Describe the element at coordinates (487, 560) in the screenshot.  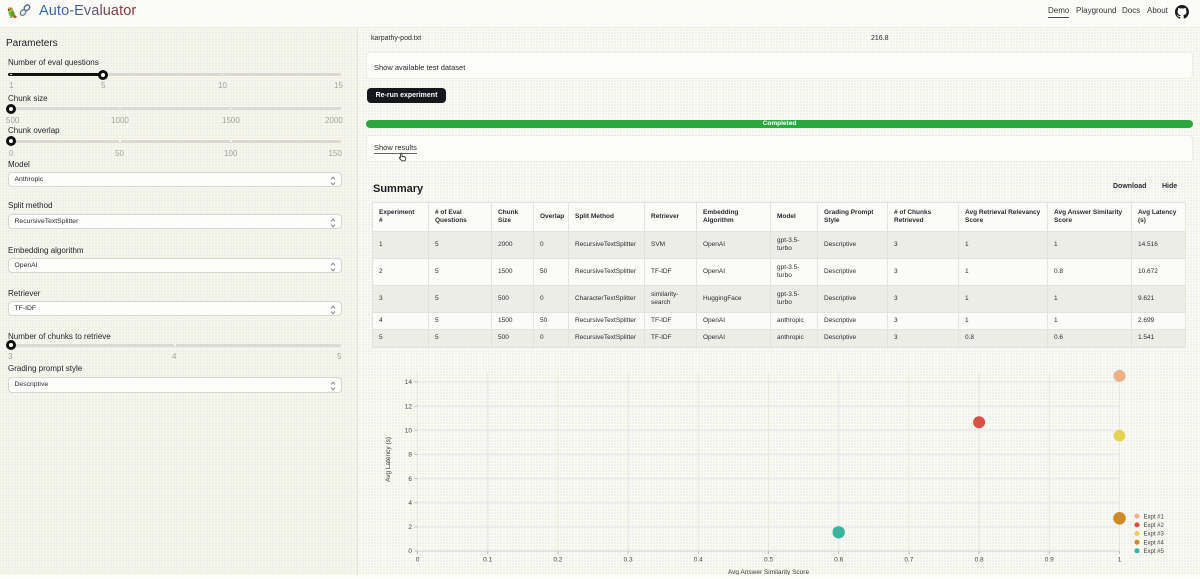
I see `svg-text: 0.1` at that location.